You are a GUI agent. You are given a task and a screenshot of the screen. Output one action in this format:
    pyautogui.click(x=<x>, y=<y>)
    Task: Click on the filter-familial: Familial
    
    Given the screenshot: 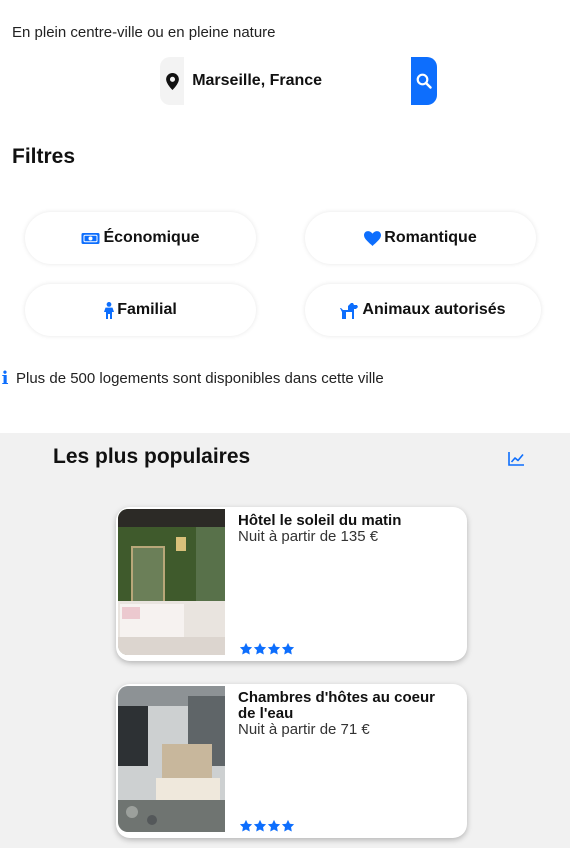 What is the action you would take?
    pyautogui.click(x=140, y=310)
    